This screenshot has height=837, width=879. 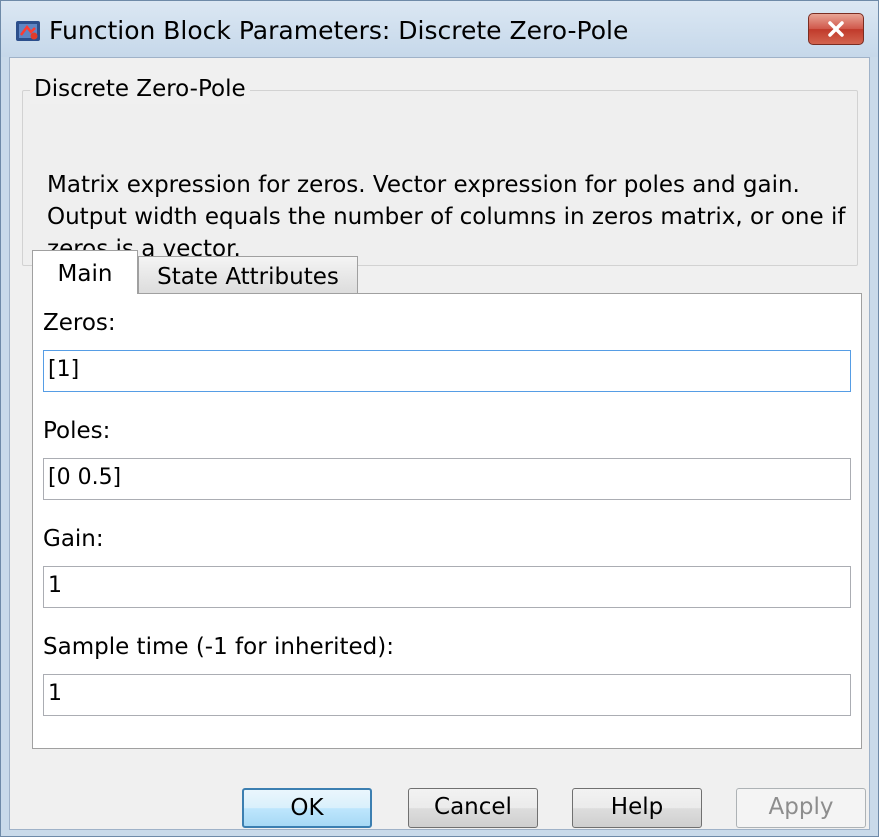 I want to click on gain-label: Gain:, so click(x=73, y=539).